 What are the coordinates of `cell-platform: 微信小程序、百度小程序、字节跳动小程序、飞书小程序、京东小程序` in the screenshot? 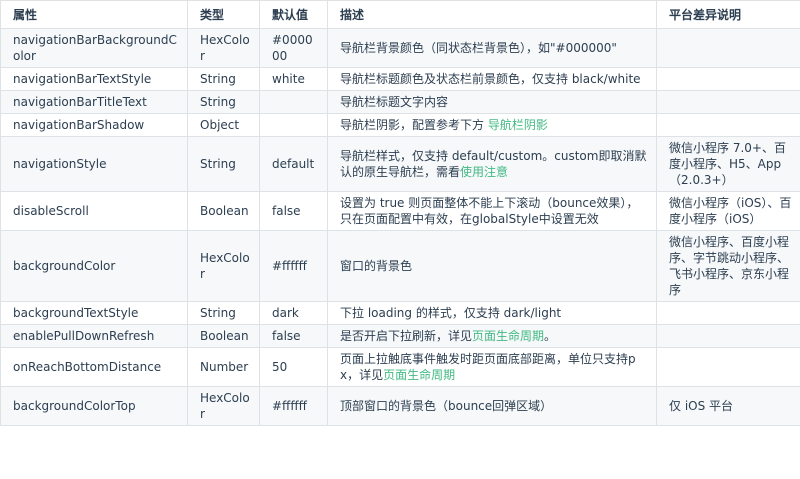 It's located at (728, 266).